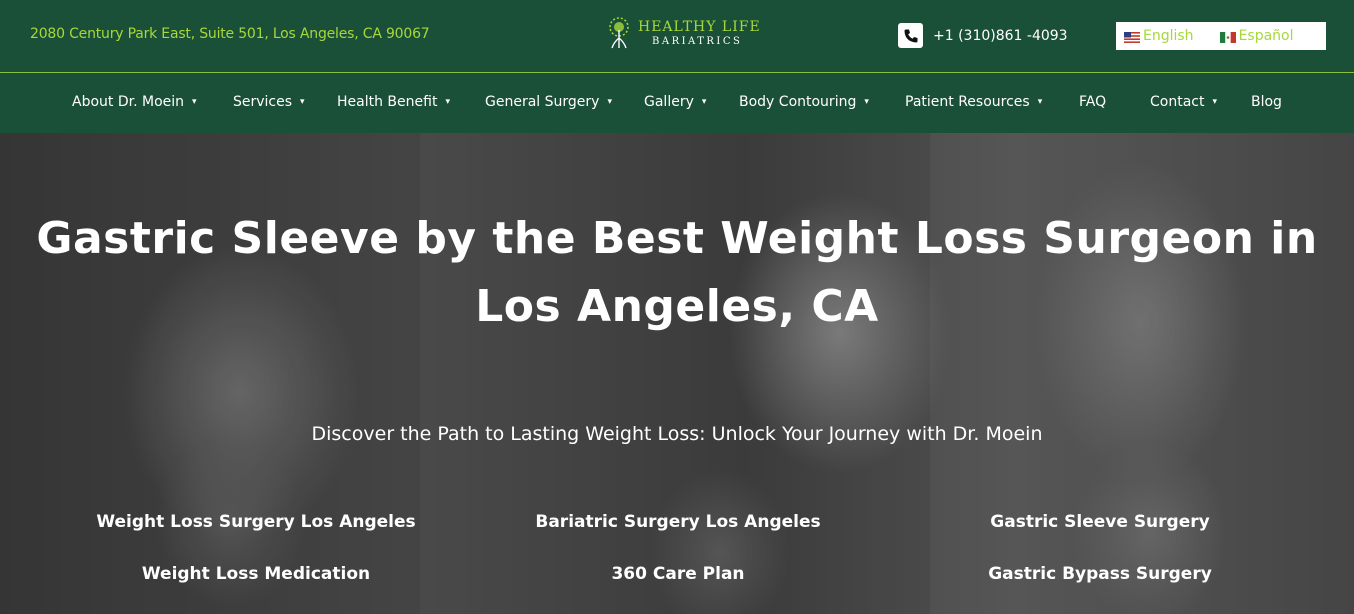 Image resolution: width=1354 pixels, height=614 pixels. Describe the element at coordinates (256, 574) in the screenshot. I see `service-link-weight-loss-medication: Weight Loss Medication` at that location.